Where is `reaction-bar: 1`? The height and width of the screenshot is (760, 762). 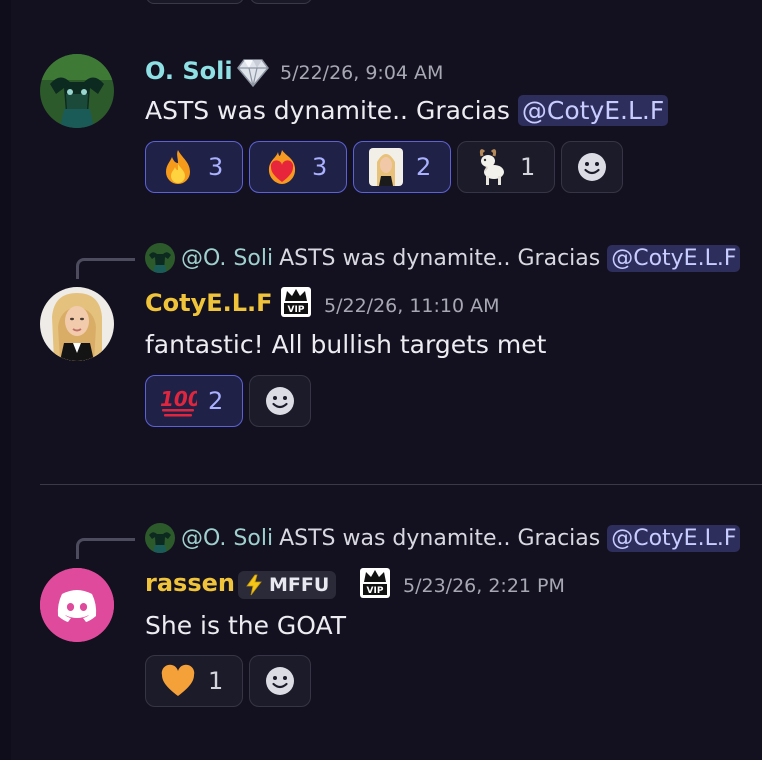 reaction-bar: 1 is located at coordinates (228, 681).